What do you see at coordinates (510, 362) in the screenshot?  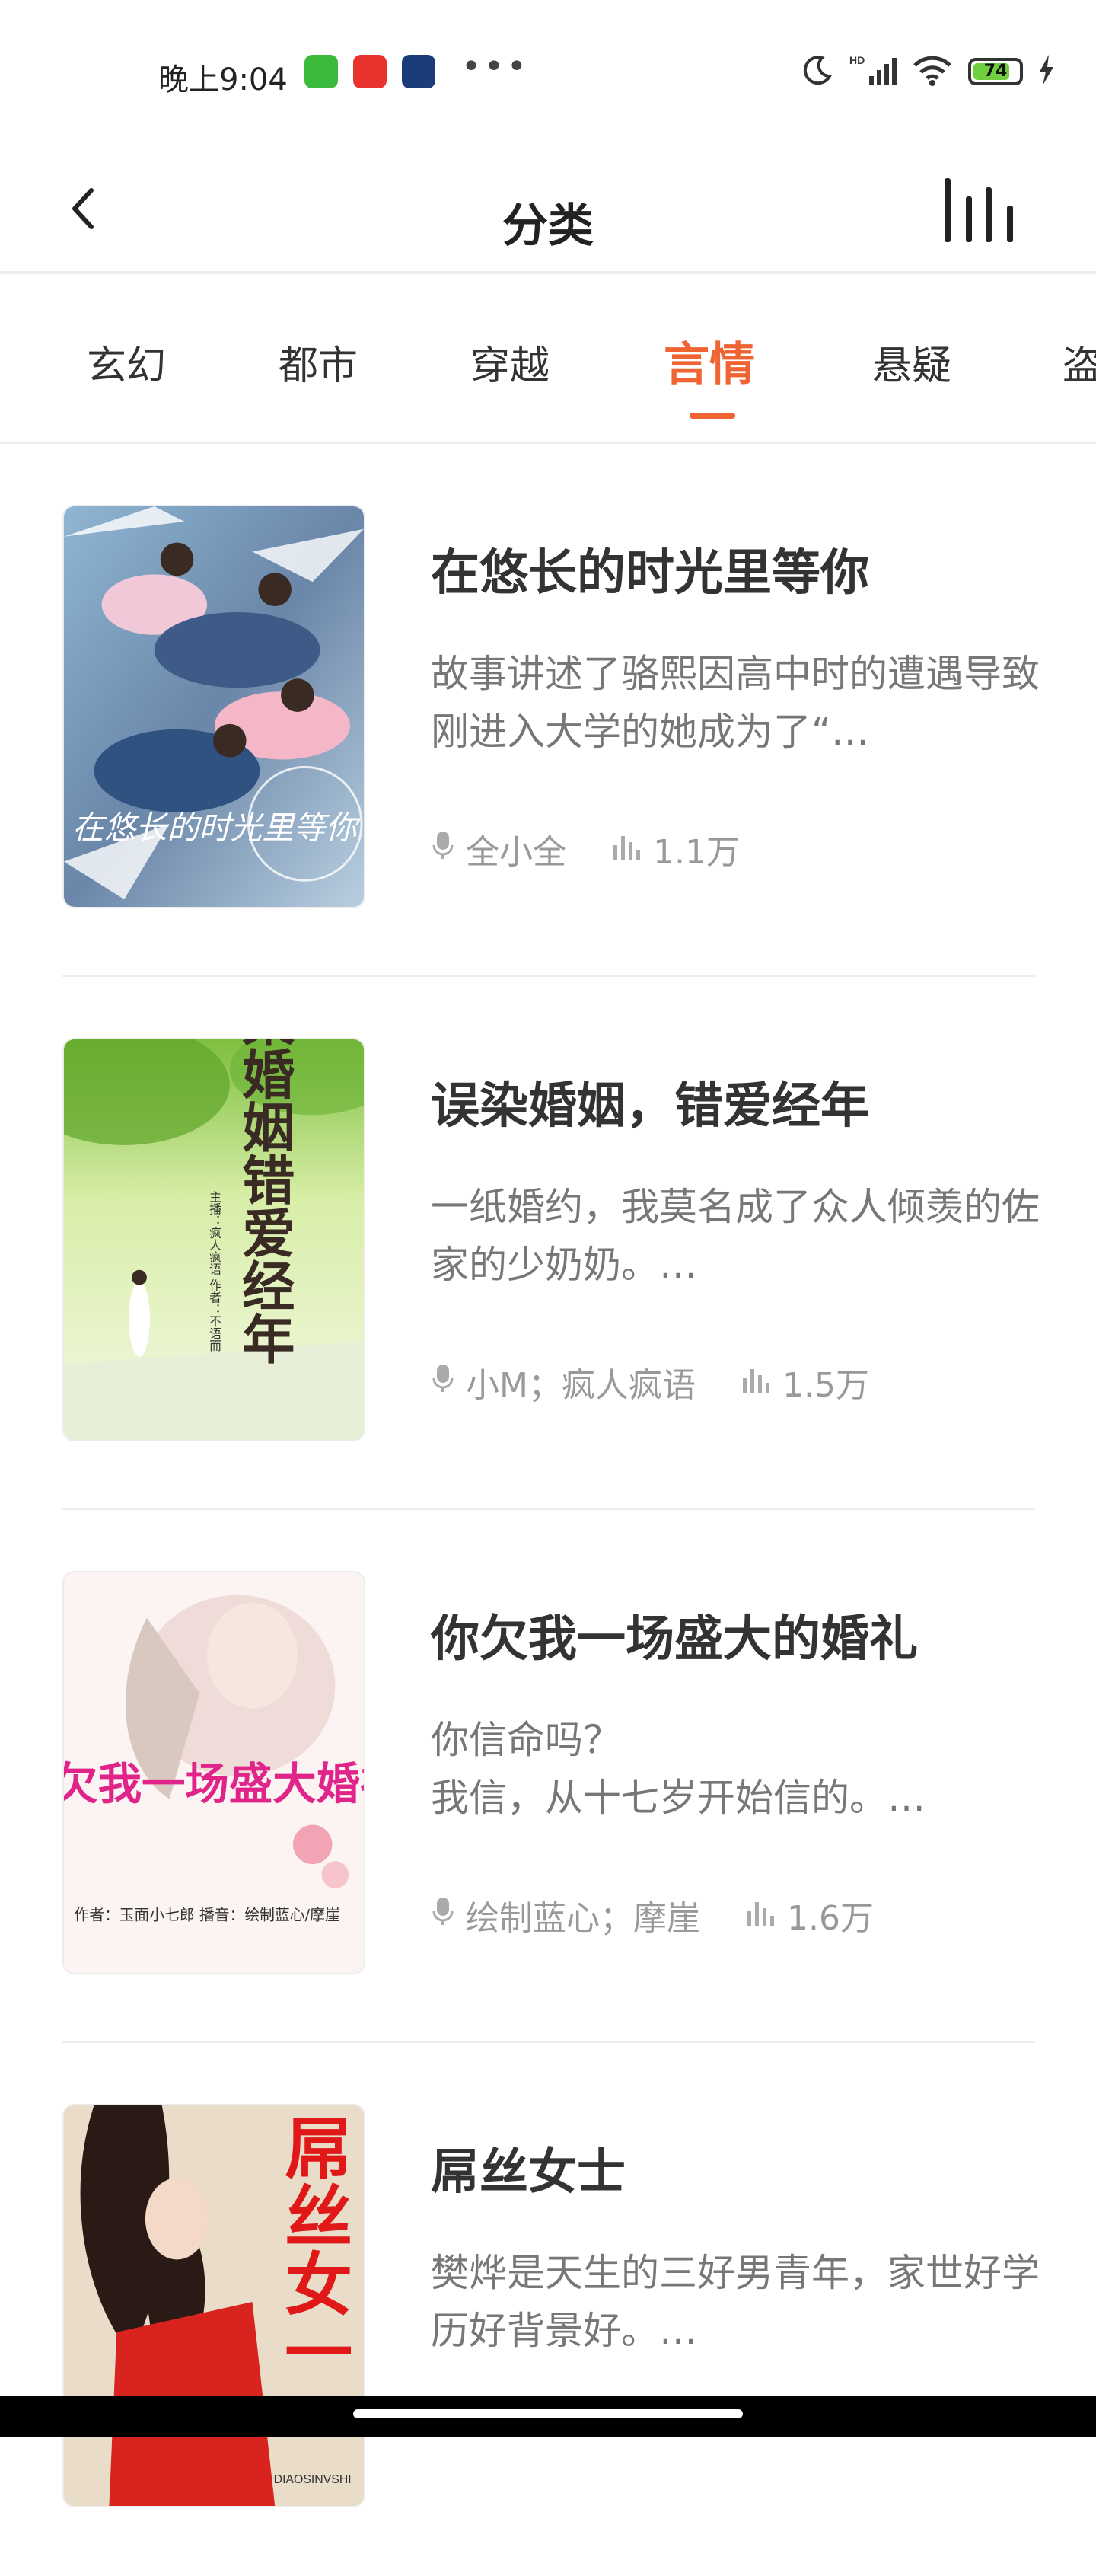 I see `tab-chuanyue: 穿越` at bounding box center [510, 362].